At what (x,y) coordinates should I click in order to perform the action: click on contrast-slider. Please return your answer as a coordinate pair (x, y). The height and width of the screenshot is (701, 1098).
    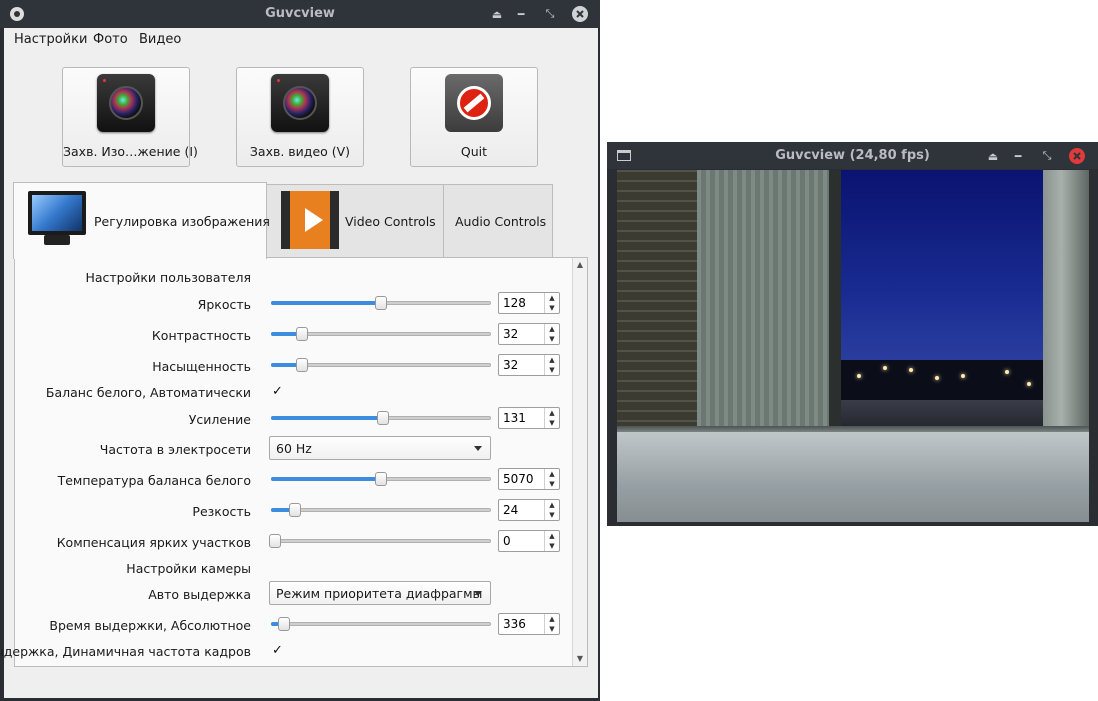
    Looking at the image, I should click on (381, 334).